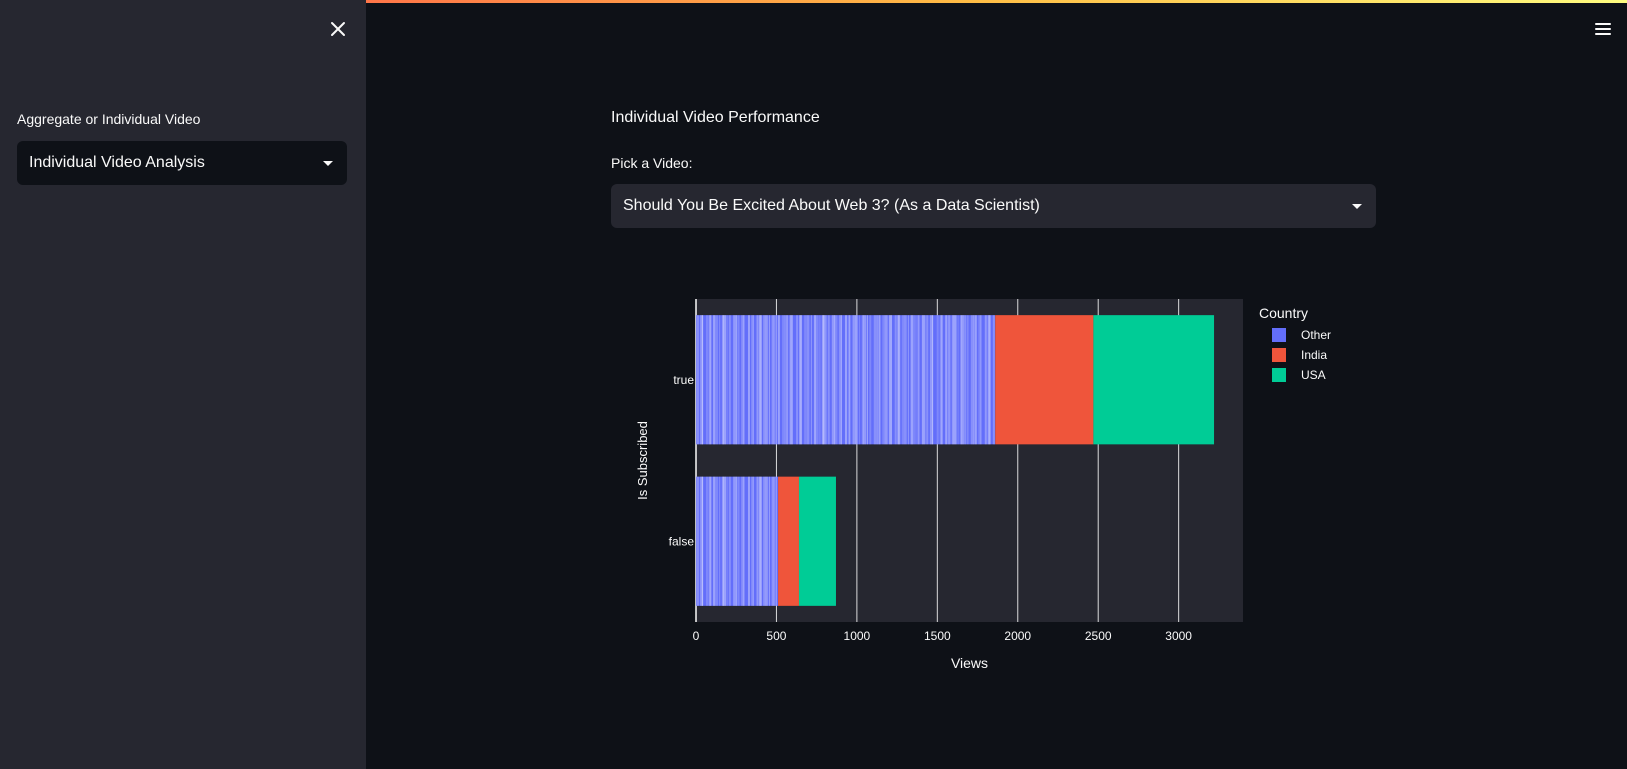 The width and height of the screenshot is (1627, 769). I want to click on analysis-mode-select: Individual Video Analysis, so click(182, 163).